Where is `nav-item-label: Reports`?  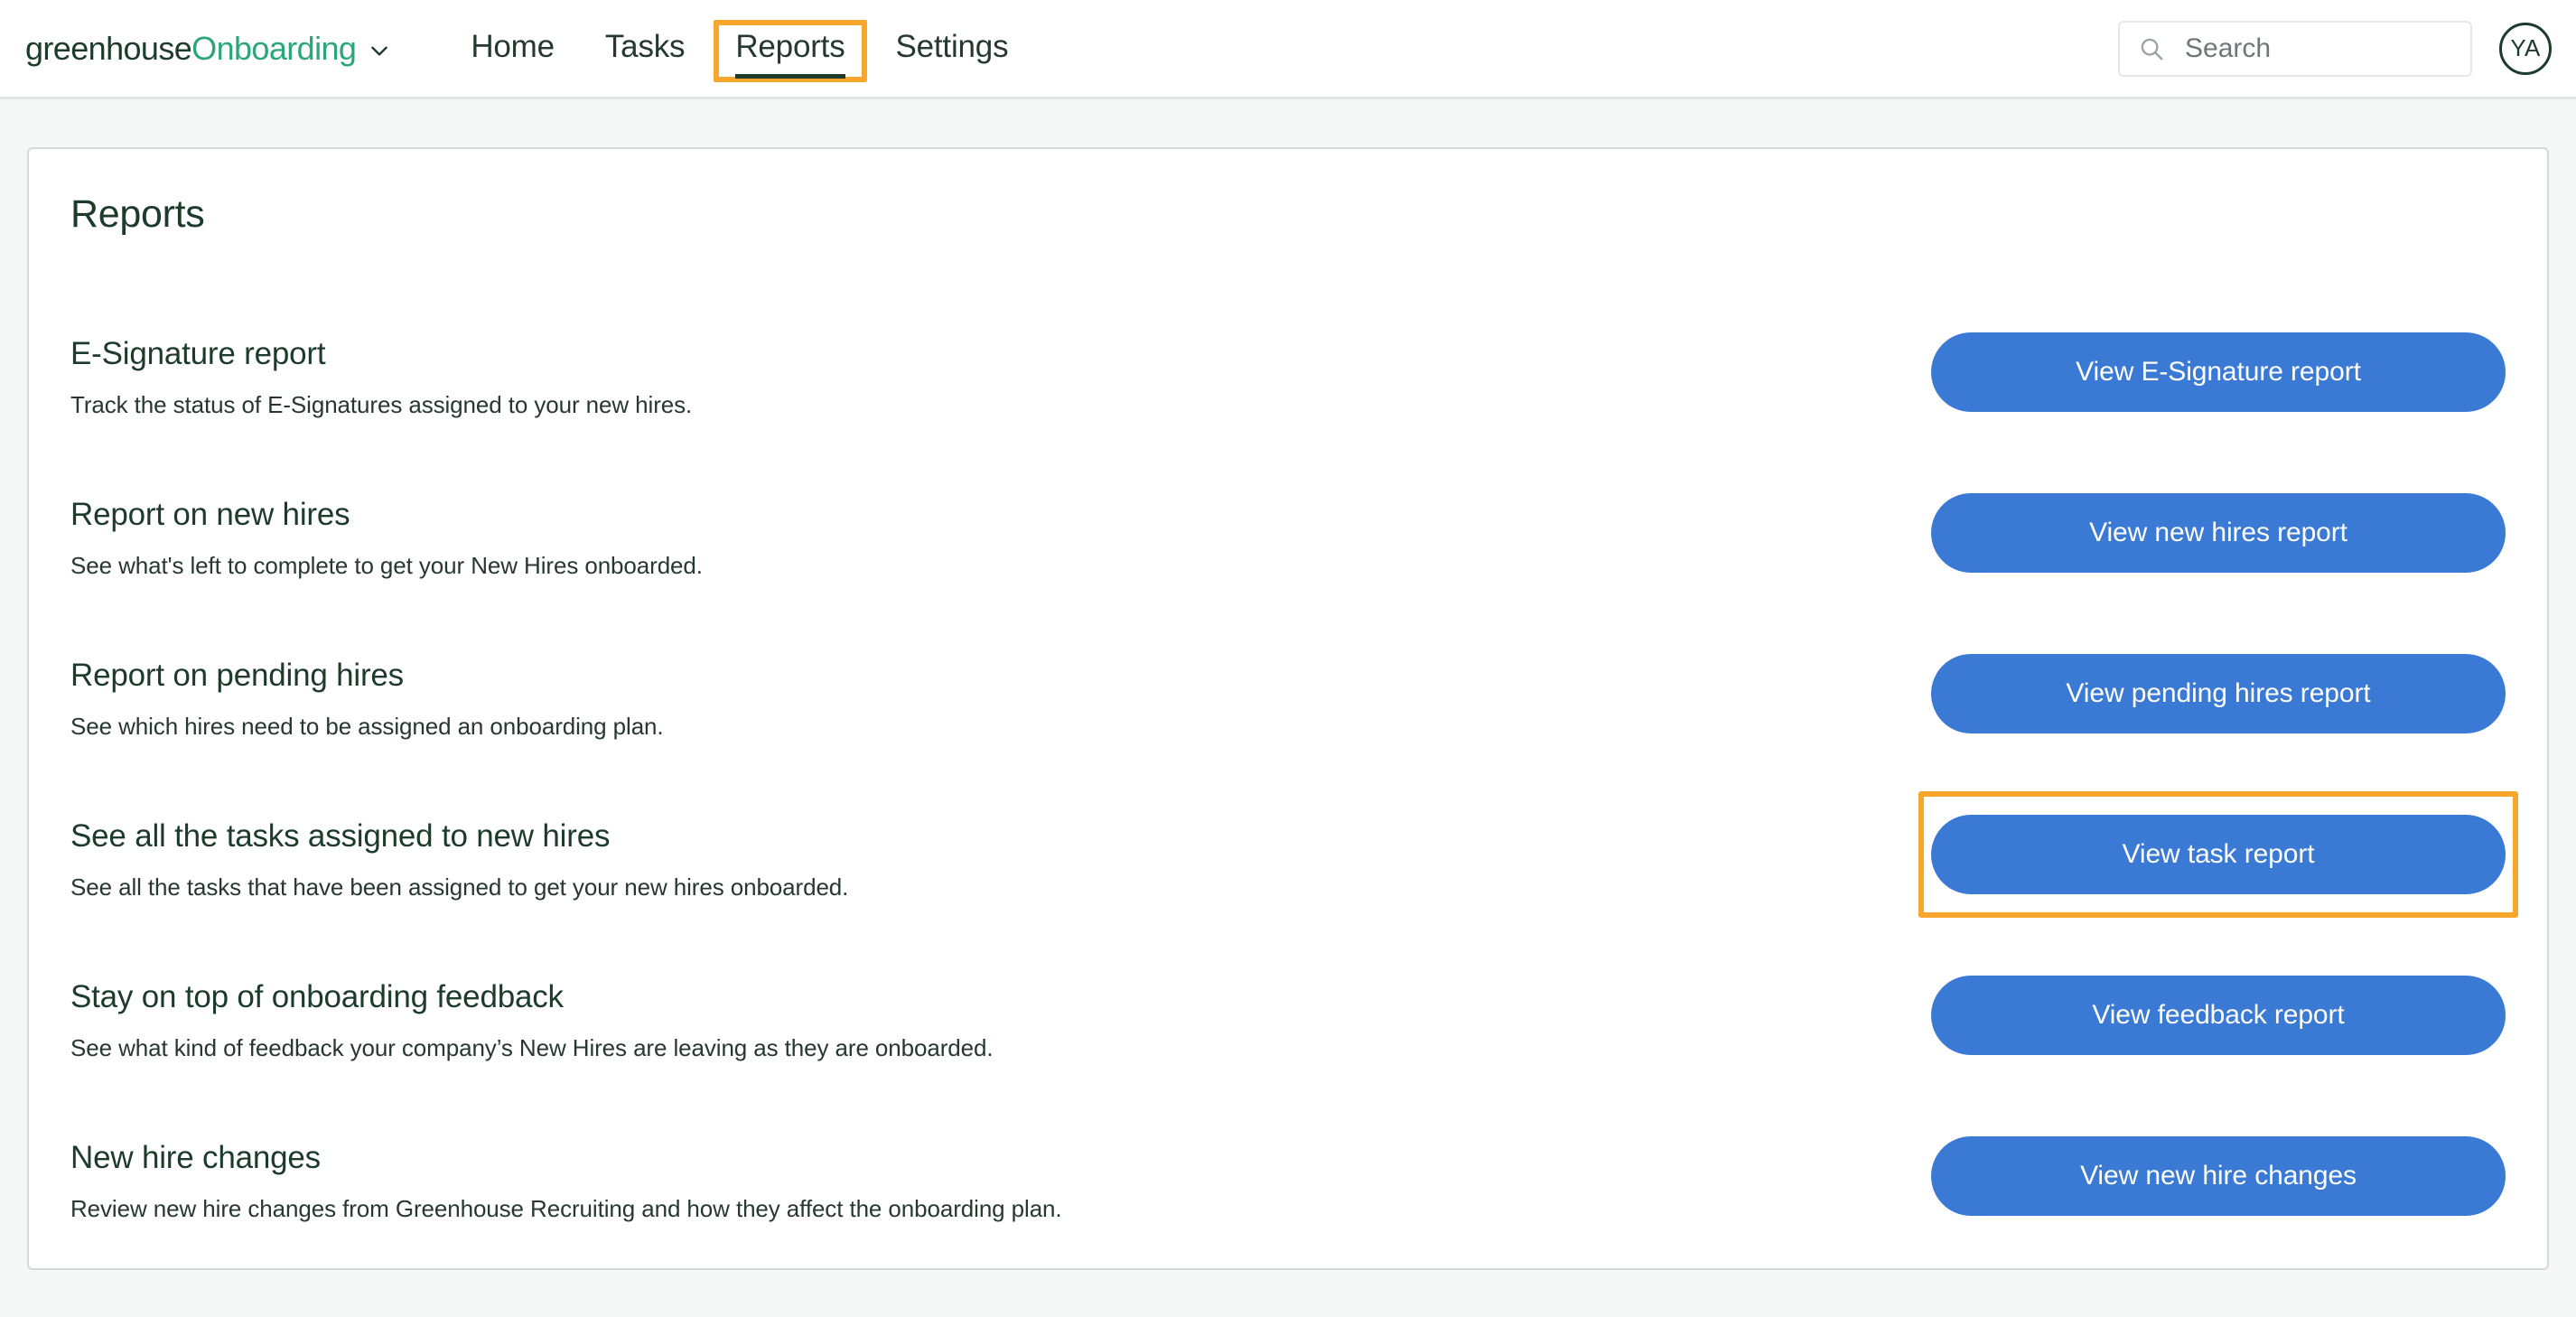 nav-item-label: Reports is located at coordinates (790, 54).